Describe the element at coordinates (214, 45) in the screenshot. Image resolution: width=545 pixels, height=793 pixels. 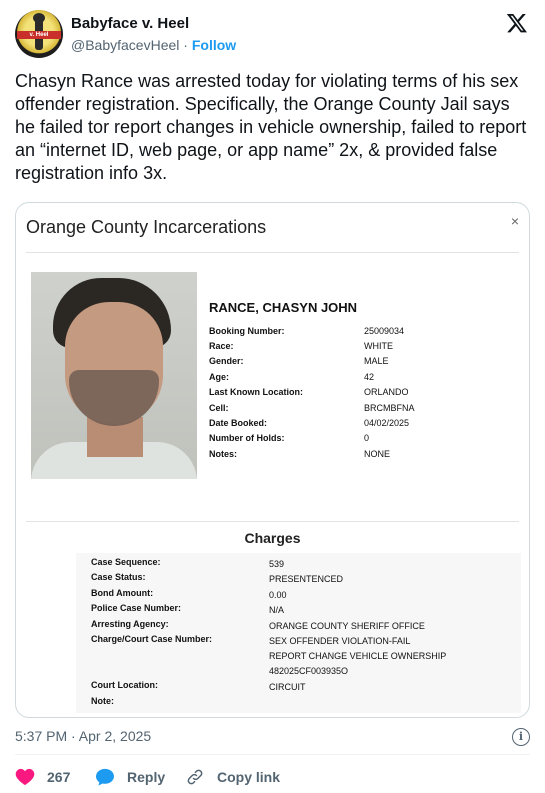
I see `follow-button: Follow` at that location.